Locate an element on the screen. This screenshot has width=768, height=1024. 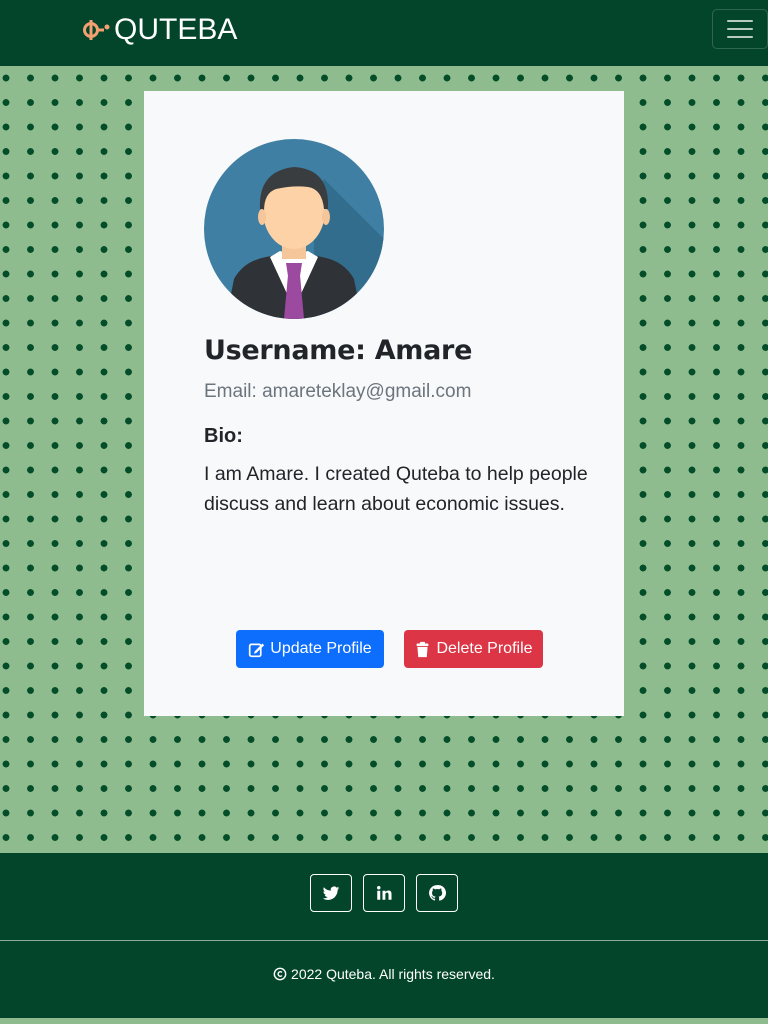
delete-profile-label: Delete Profile is located at coordinates (484, 648).